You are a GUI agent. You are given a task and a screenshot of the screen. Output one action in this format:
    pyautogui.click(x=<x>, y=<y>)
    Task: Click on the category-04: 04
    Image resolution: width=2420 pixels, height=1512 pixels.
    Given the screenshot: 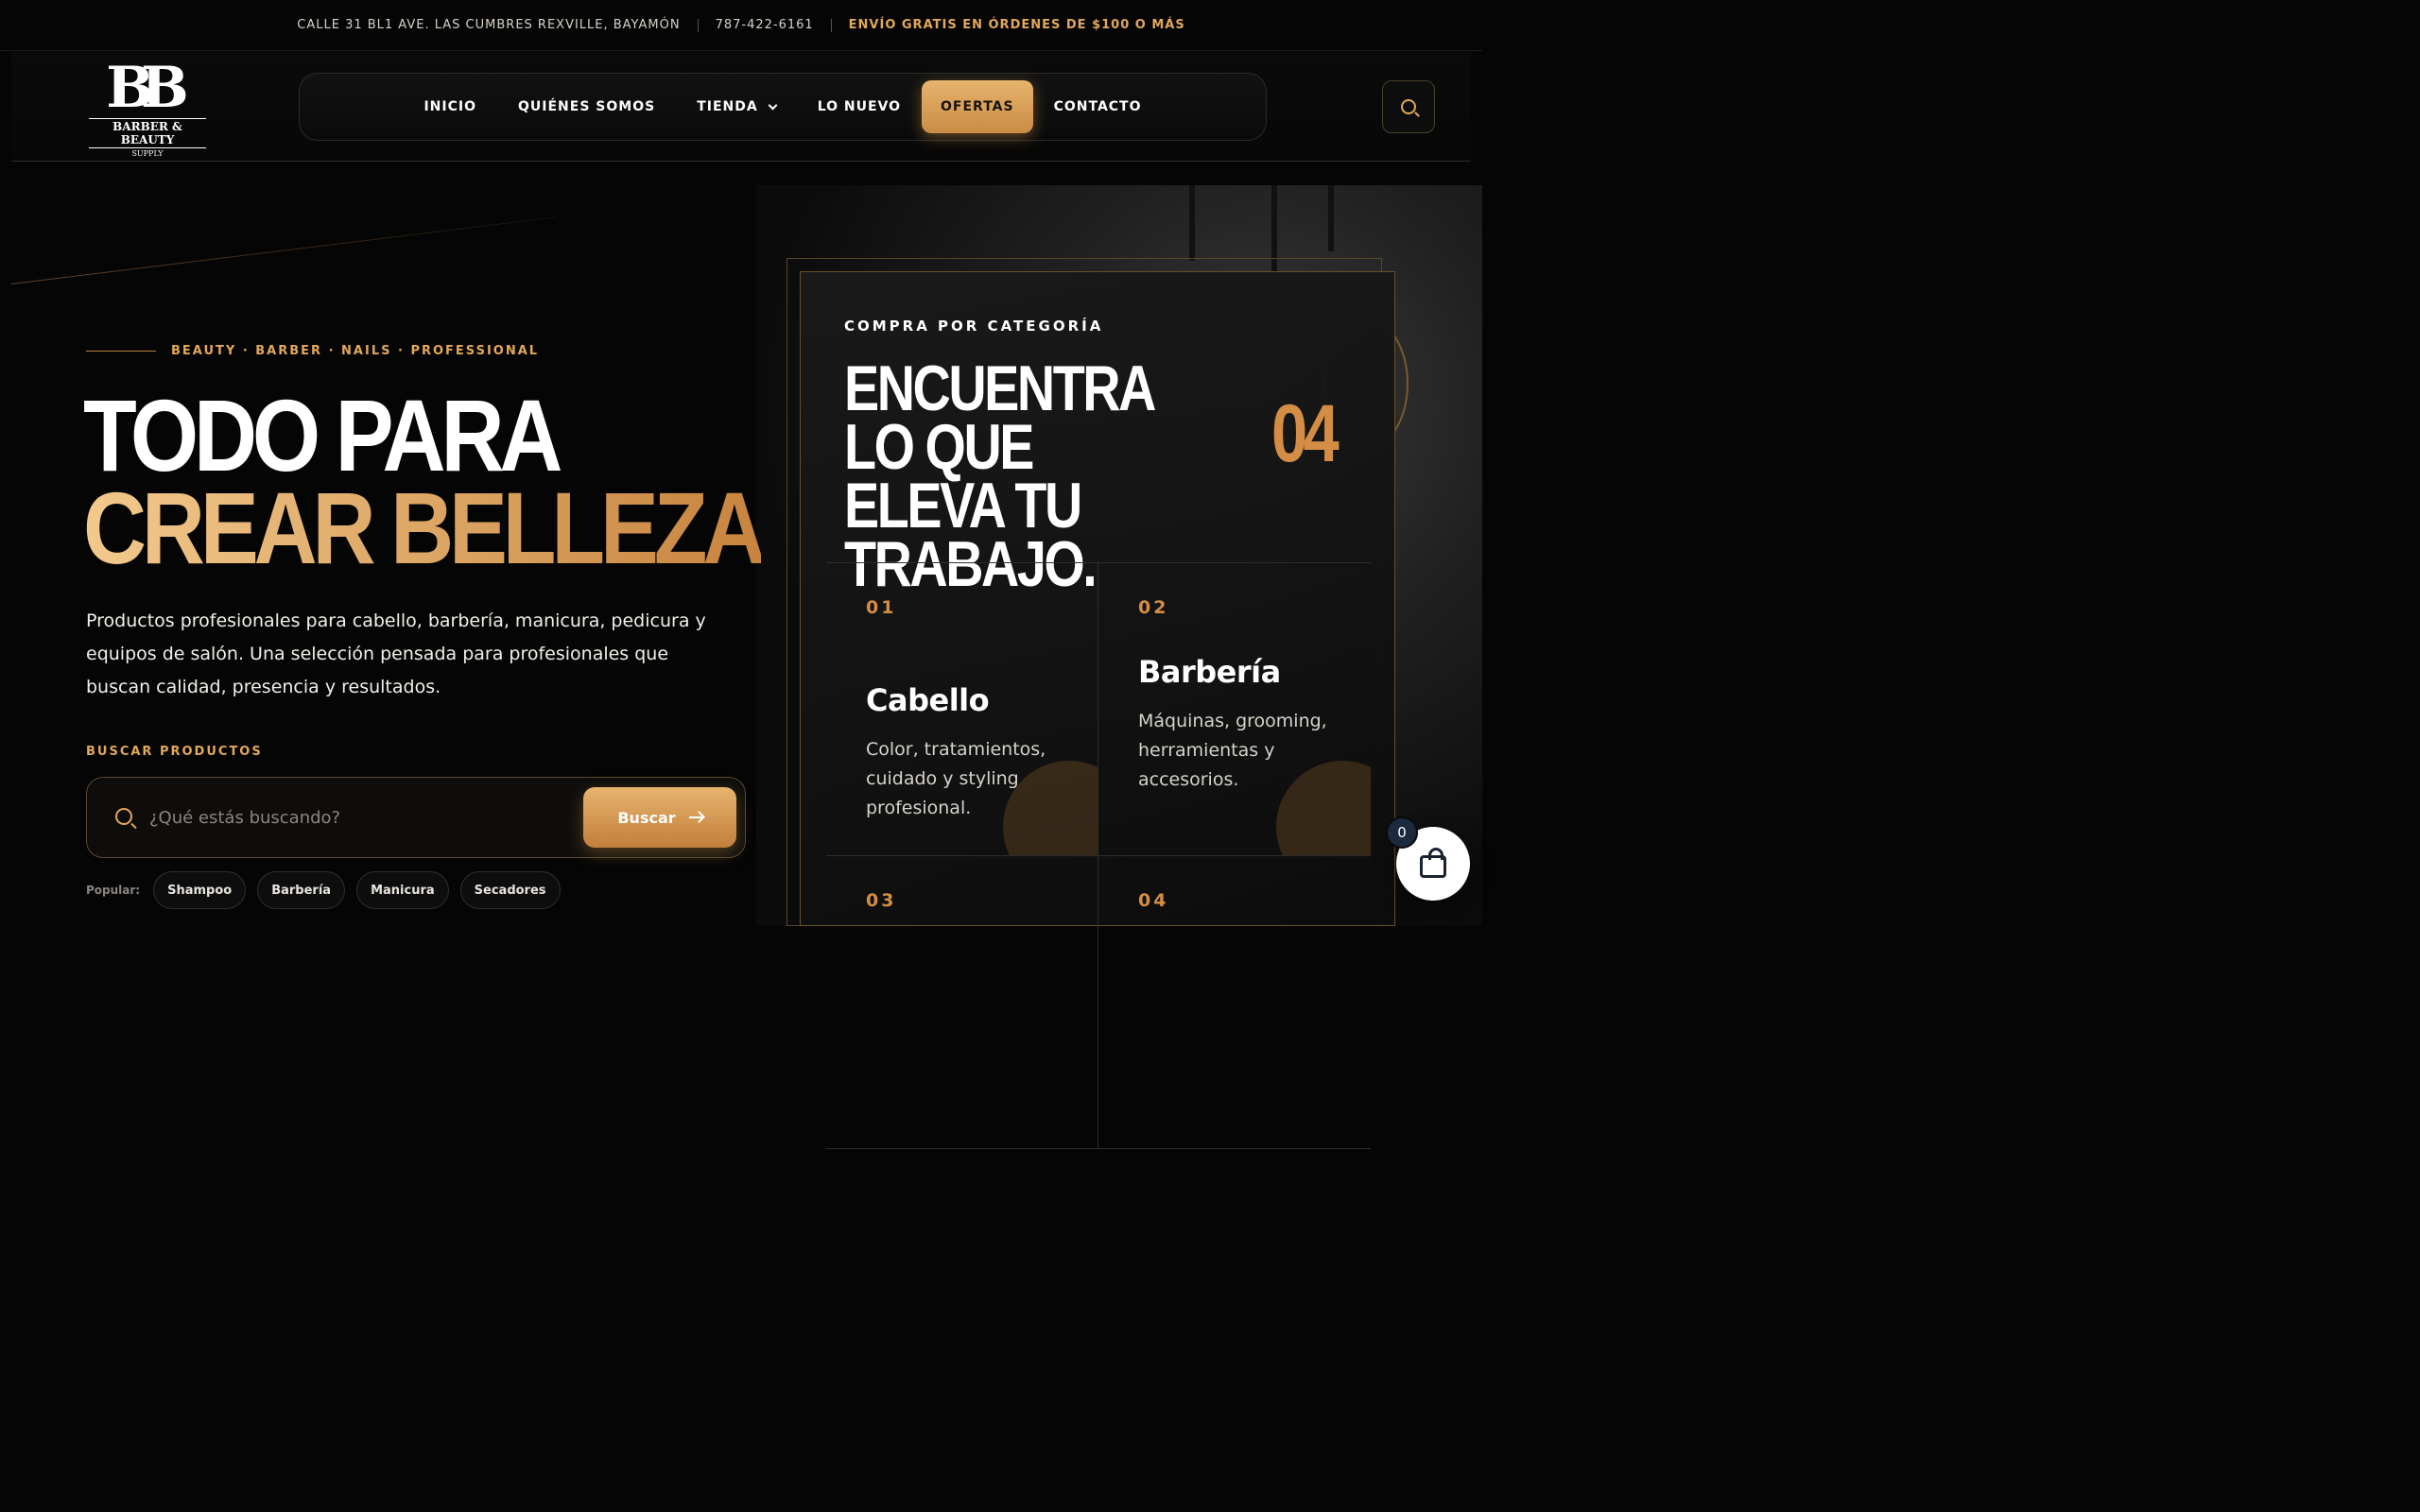 What is the action you would take?
    pyautogui.click(x=1234, y=1002)
    